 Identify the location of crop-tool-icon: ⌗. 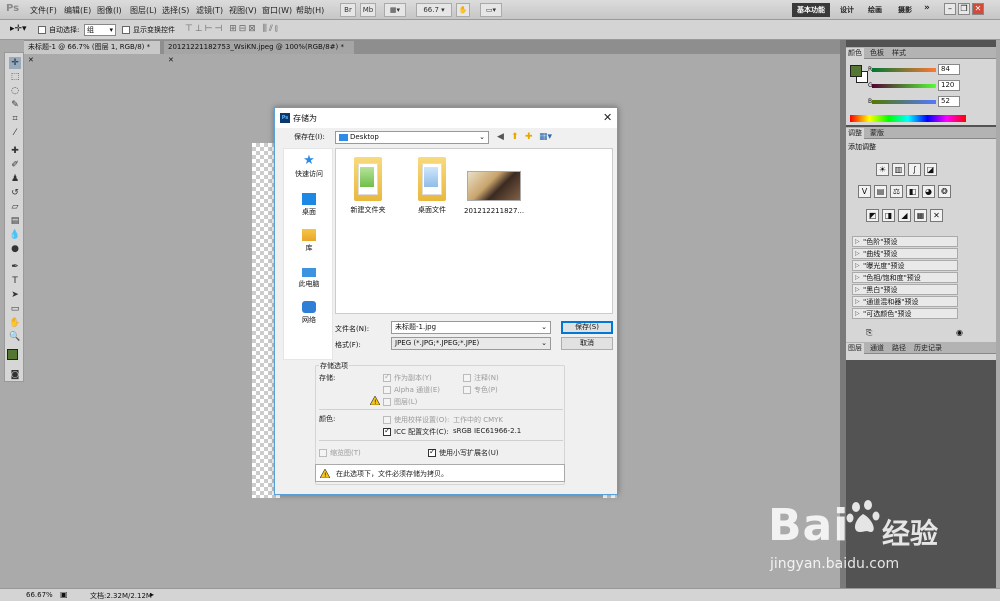
(15, 119).